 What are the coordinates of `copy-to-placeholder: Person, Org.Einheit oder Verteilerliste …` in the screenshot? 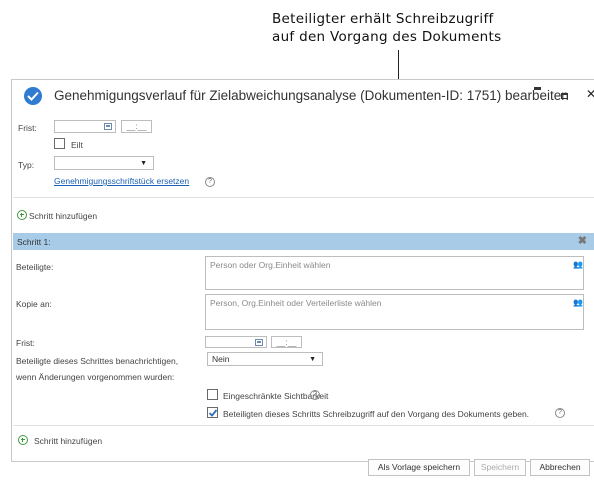 It's located at (296, 303).